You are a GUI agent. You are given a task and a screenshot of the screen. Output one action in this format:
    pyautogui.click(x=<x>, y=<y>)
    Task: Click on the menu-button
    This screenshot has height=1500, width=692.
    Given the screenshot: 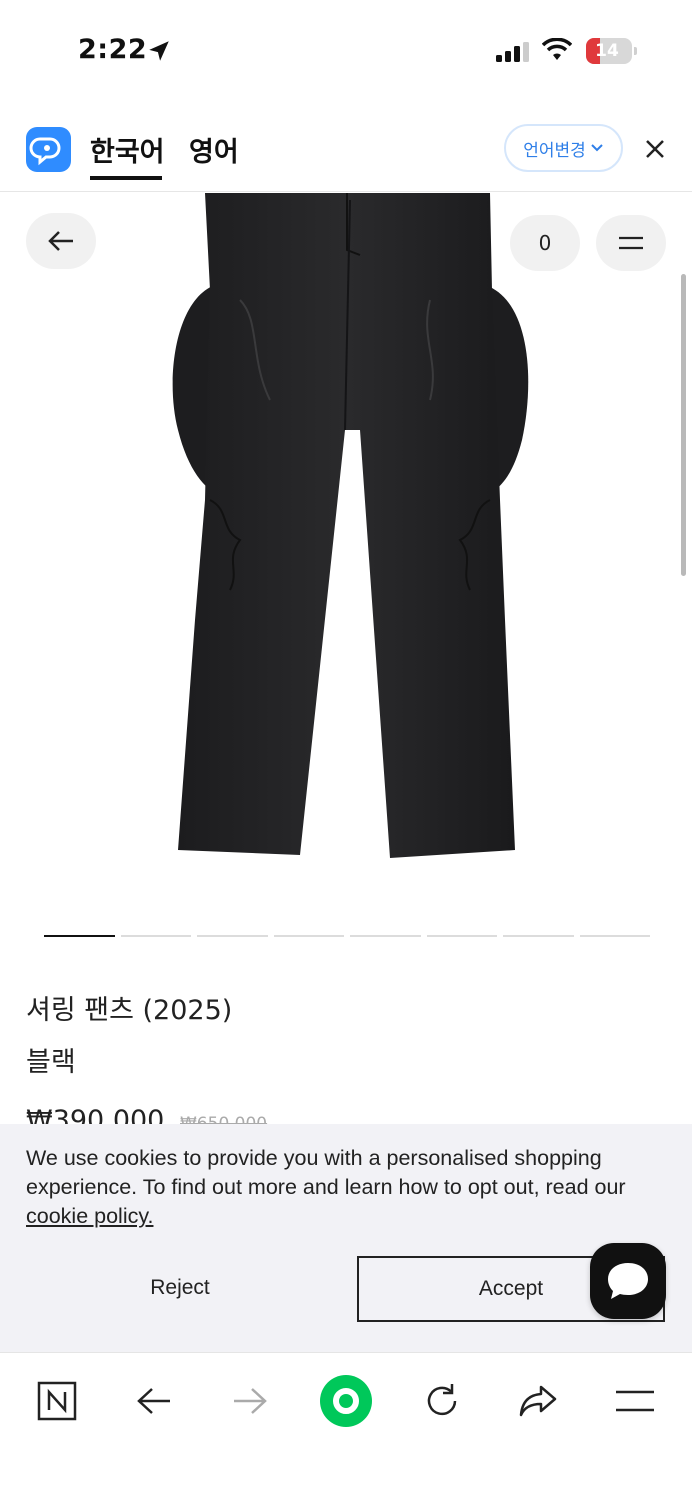 What is the action you would take?
    pyautogui.click(x=631, y=243)
    